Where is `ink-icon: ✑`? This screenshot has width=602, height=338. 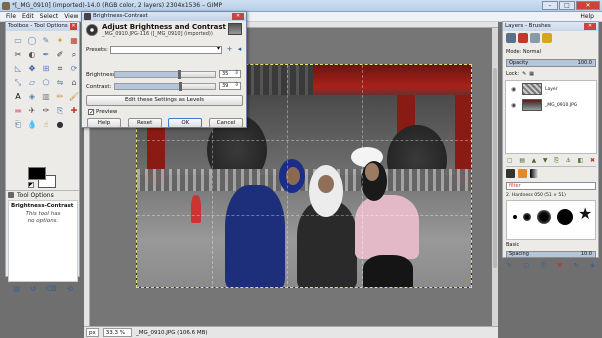
ink-icon: ✑ is located at coordinates (46, 111).